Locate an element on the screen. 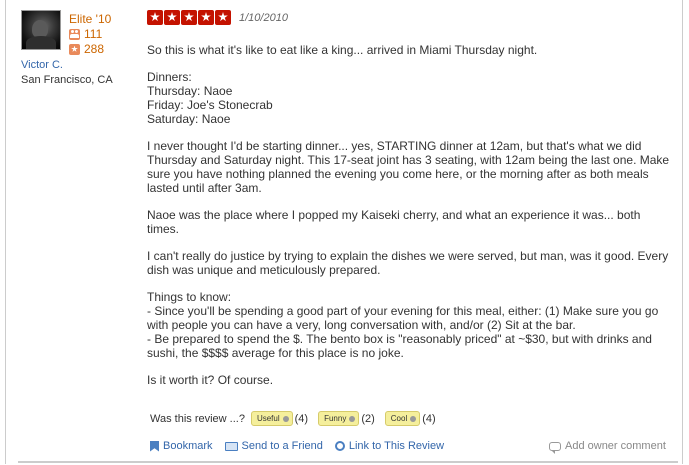 This screenshot has width=689, height=465. useful-count: (4) is located at coordinates (301, 418).